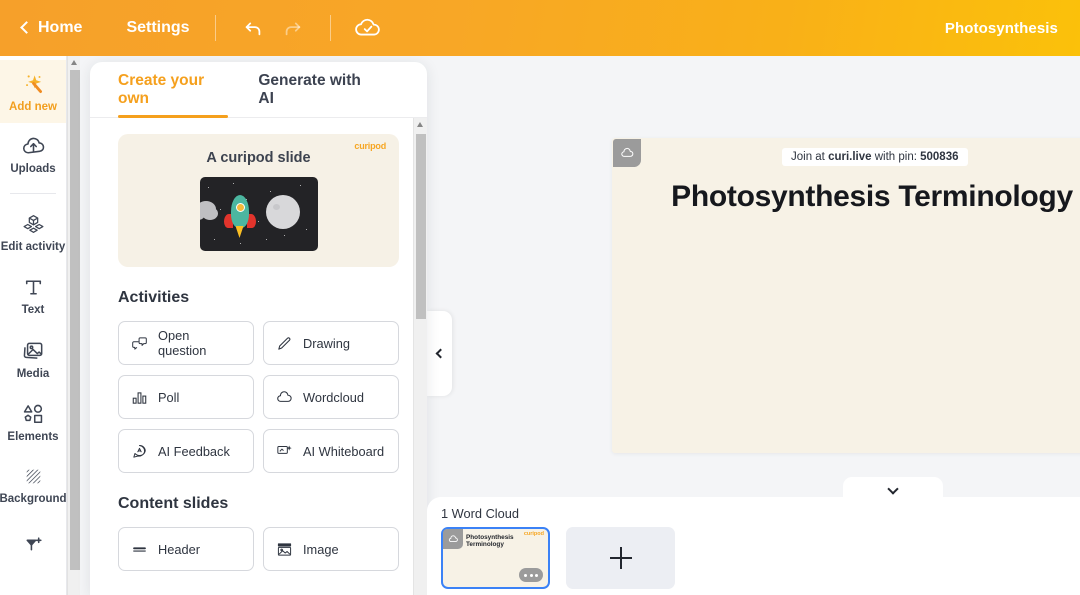 The image size is (1080, 595). What do you see at coordinates (139, 343) in the screenshot?
I see `speech-question-icon` at bounding box center [139, 343].